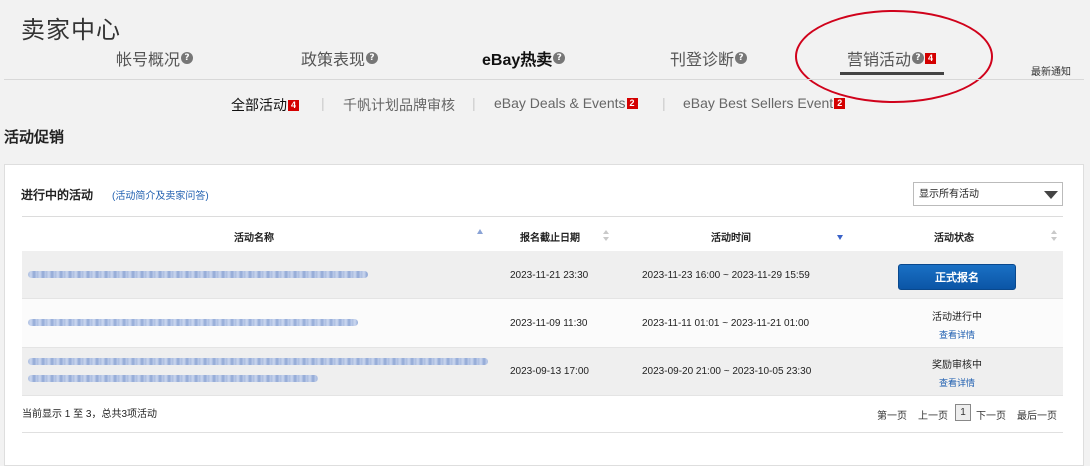 This screenshot has width=1090, height=466. Describe the element at coordinates (957, 317) in the screenshot. I see `status-text: 活动进行中` at that location.